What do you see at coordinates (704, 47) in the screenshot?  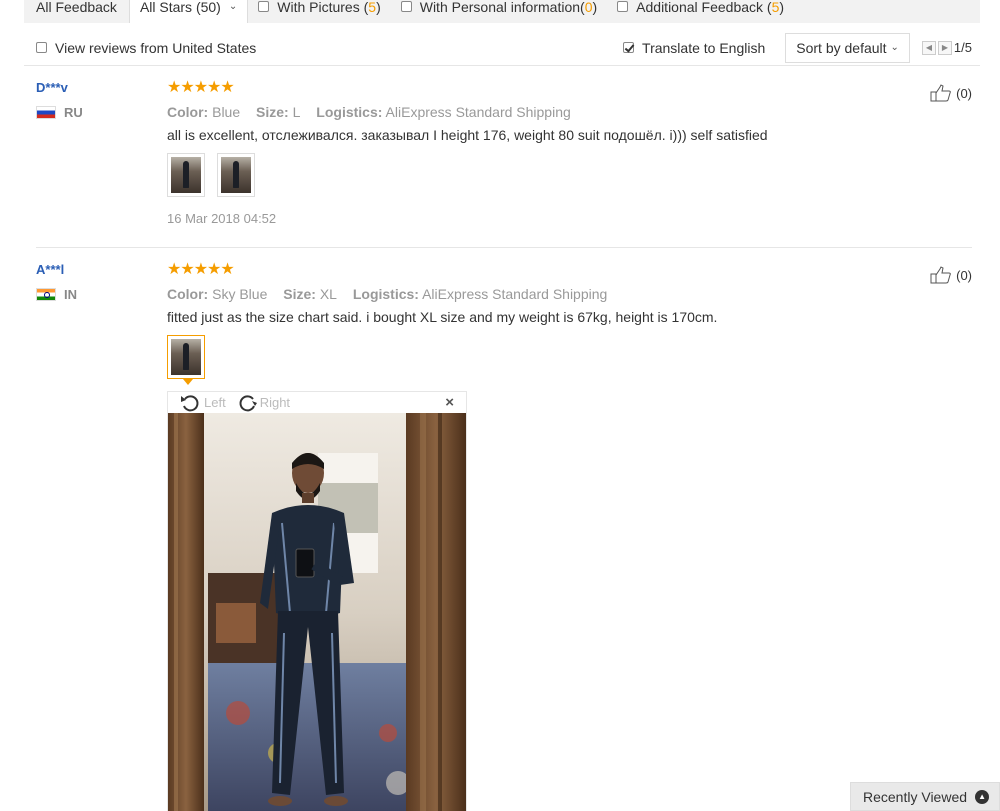 I see `translate-label: Translate to English` at bounding box center [704, 47].